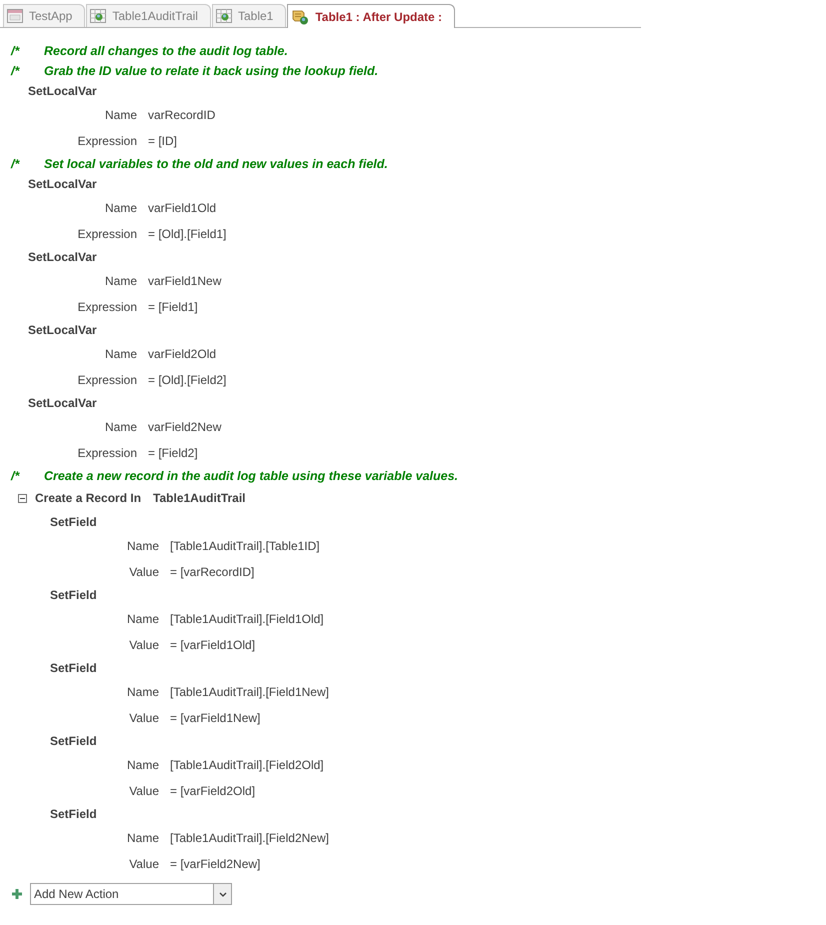 The height and width of the screenshot is (925, 826). I want to click on argument-value: = [Old].[Field2], so click(187, 380).